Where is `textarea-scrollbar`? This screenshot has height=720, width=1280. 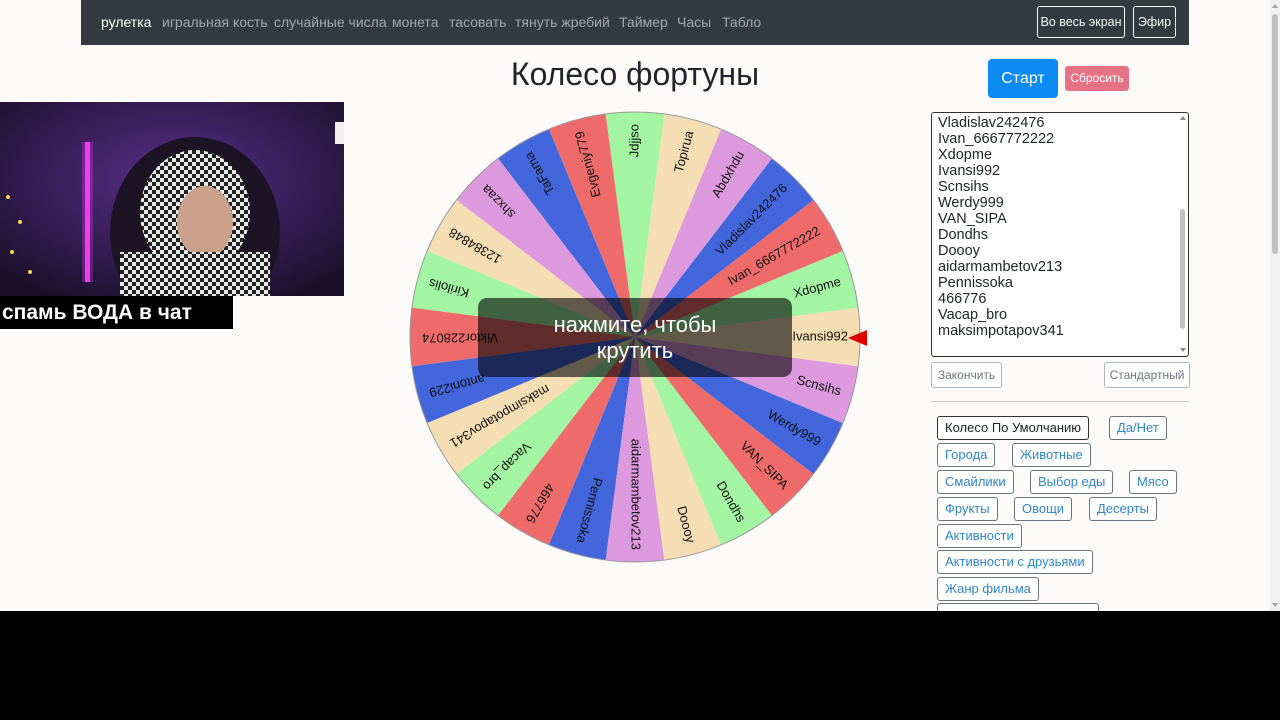 textarea-scrollbar is located at coordinates (1183, 234).